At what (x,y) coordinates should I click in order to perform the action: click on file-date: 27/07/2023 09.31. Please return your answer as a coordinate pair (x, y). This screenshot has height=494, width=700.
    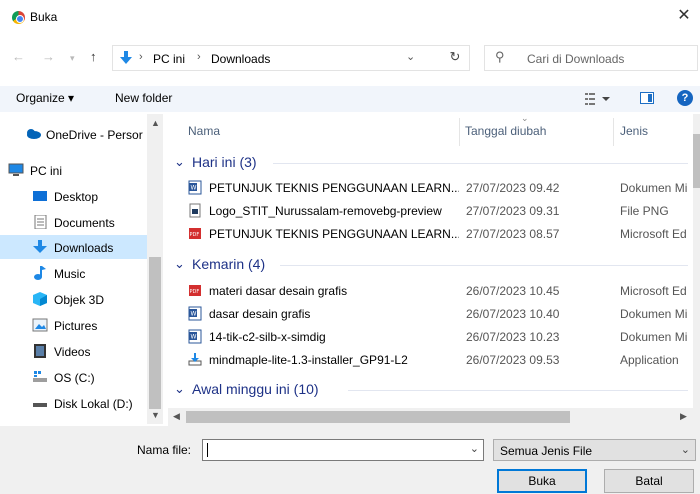
    Looking at the image, I should click on (513, 211).